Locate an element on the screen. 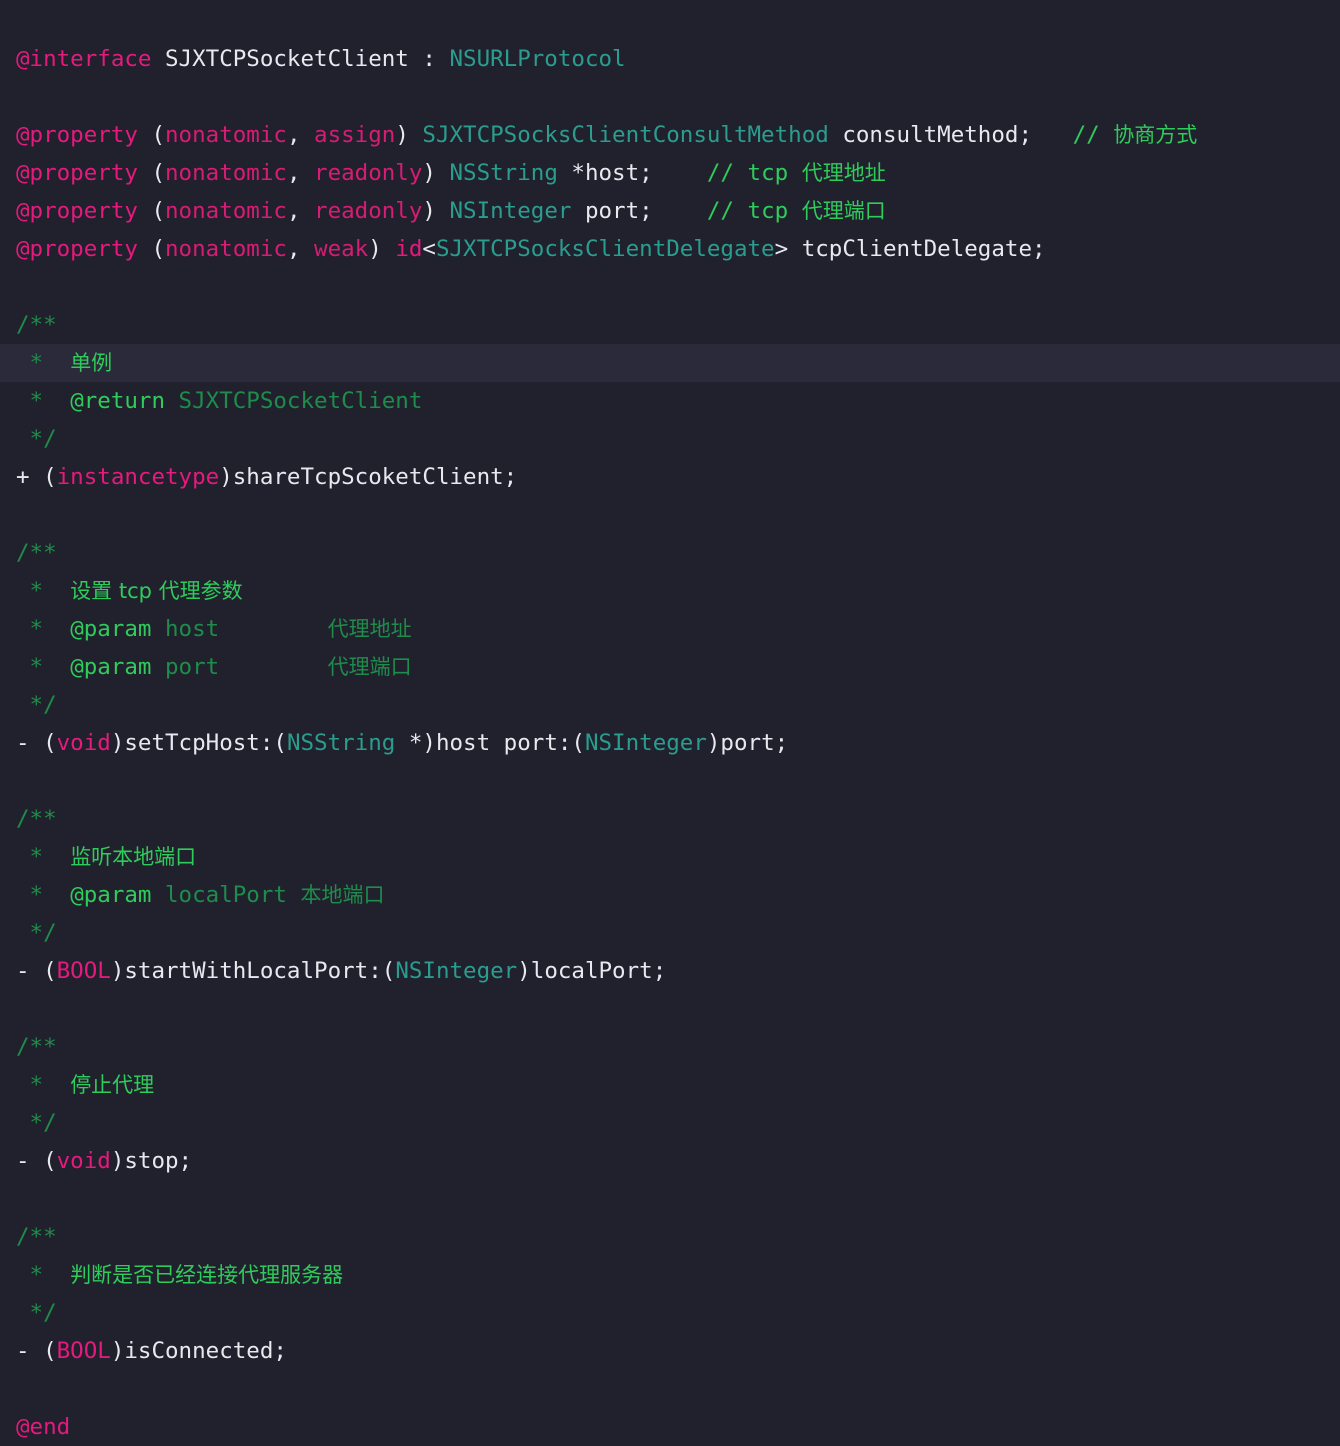 The height and width of the screenshot is (1446, 1340). code-token-plain: < is located at coordinates (429, 249).